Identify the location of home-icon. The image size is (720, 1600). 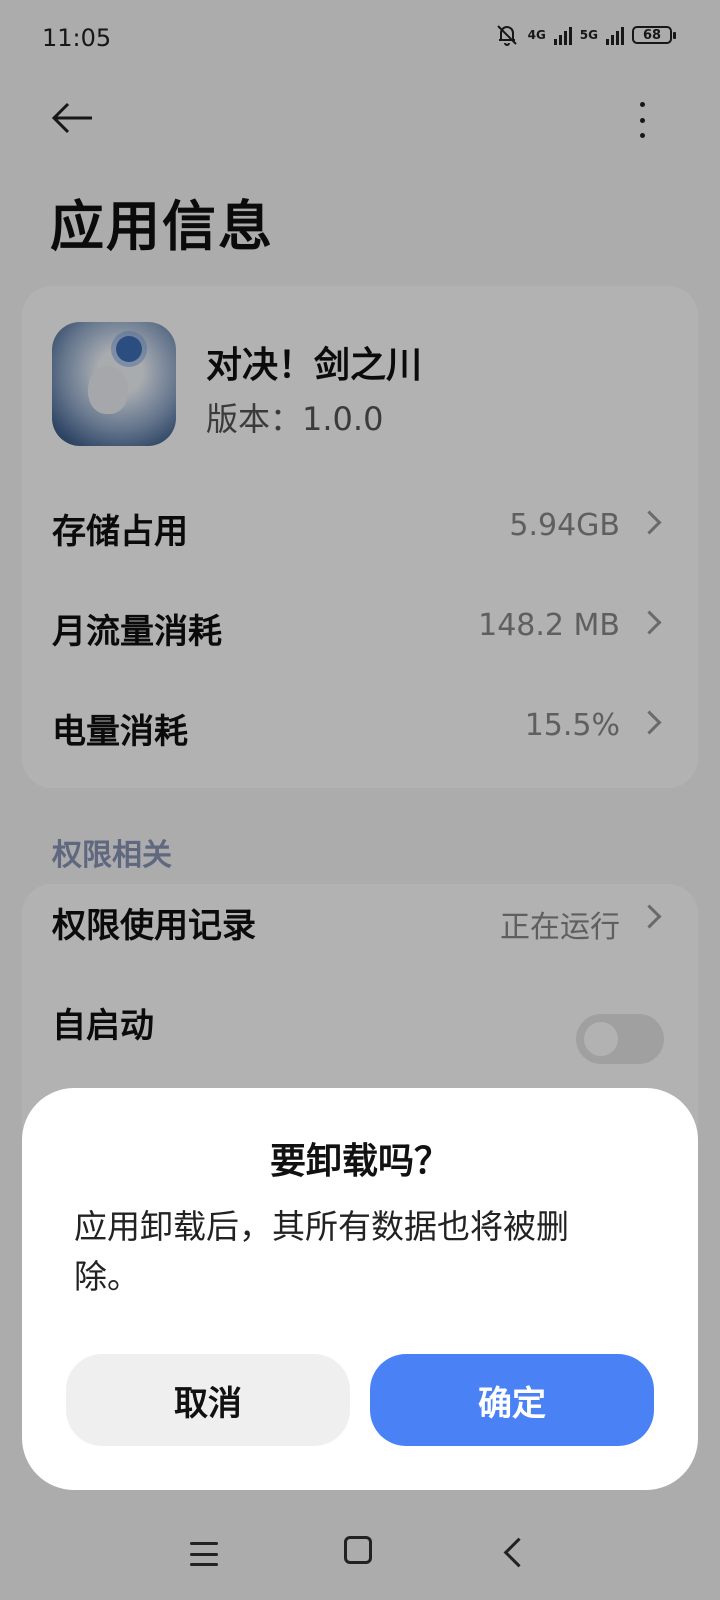
(358, 1550).